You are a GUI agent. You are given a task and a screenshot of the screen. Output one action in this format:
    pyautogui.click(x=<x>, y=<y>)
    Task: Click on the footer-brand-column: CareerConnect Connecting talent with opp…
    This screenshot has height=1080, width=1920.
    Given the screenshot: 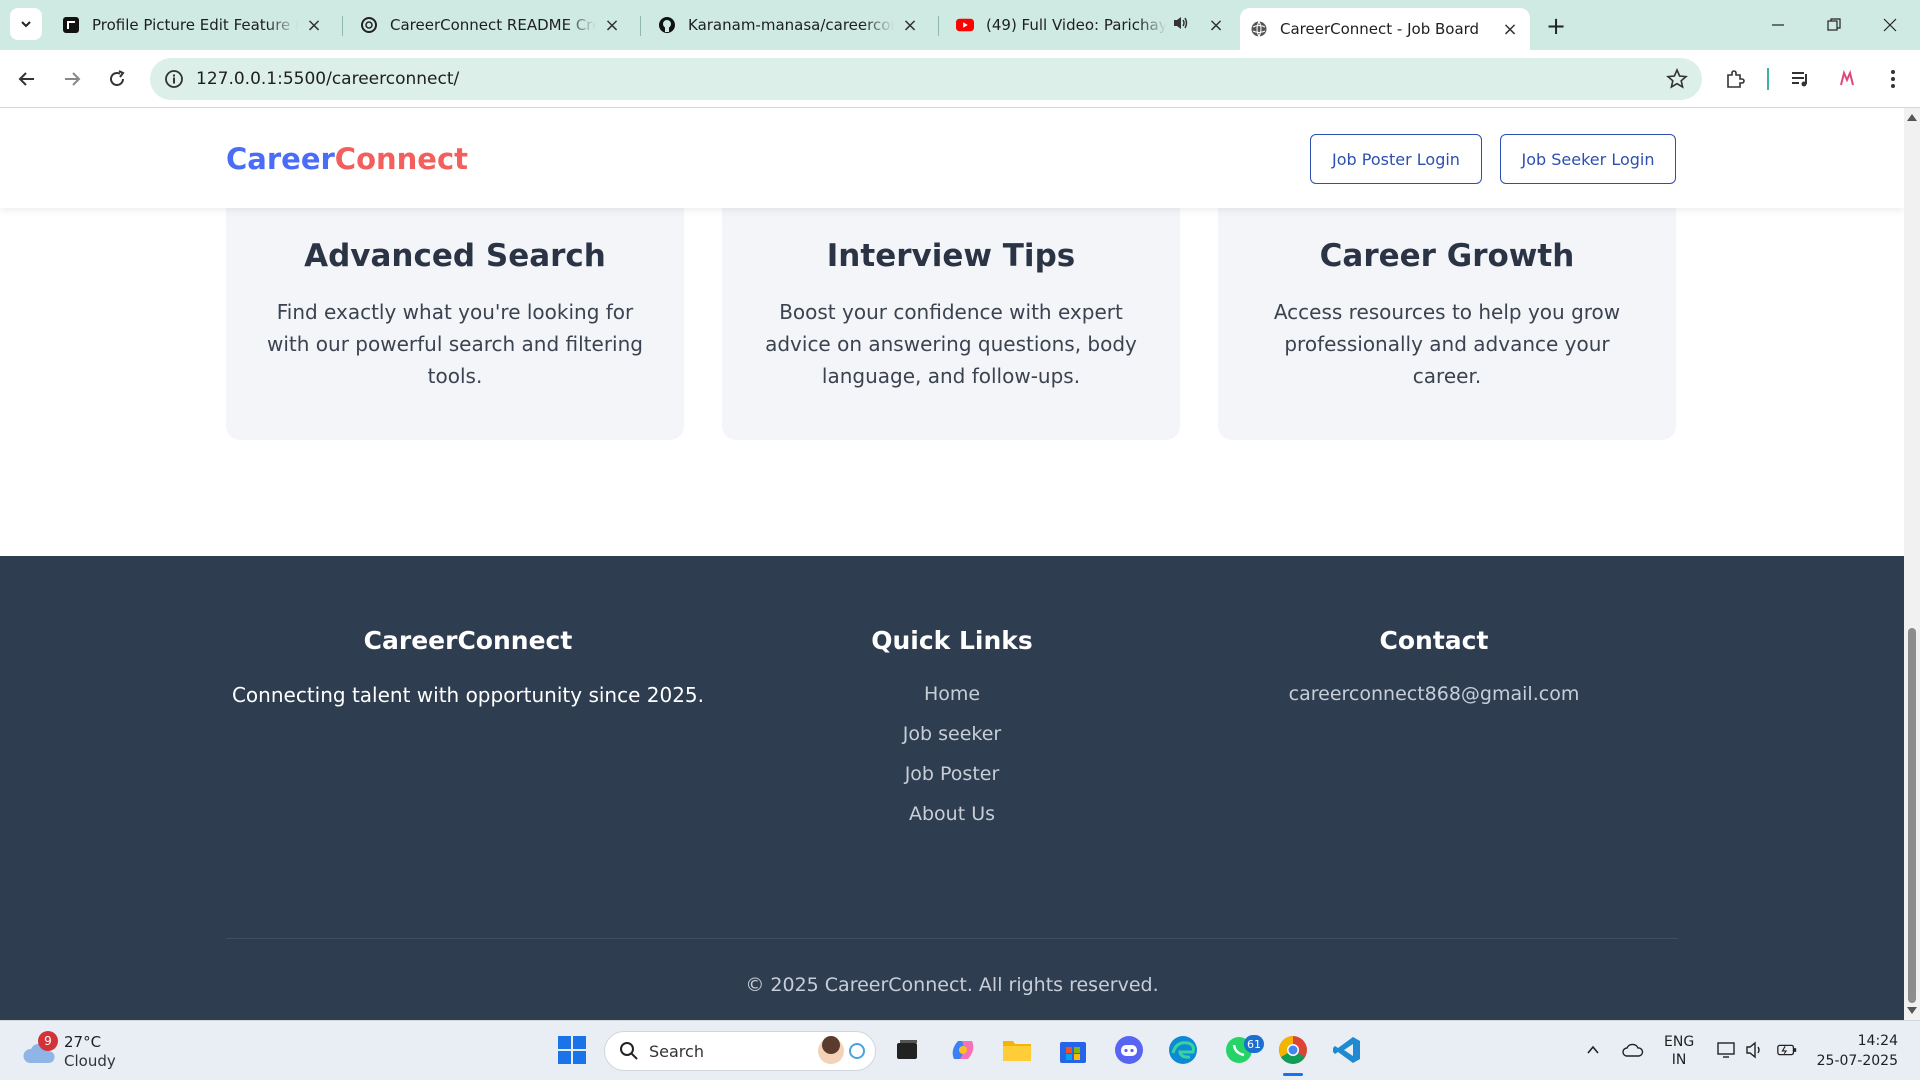 What is the action you would take?
    pyautogui.click(x=468, y=666)
    